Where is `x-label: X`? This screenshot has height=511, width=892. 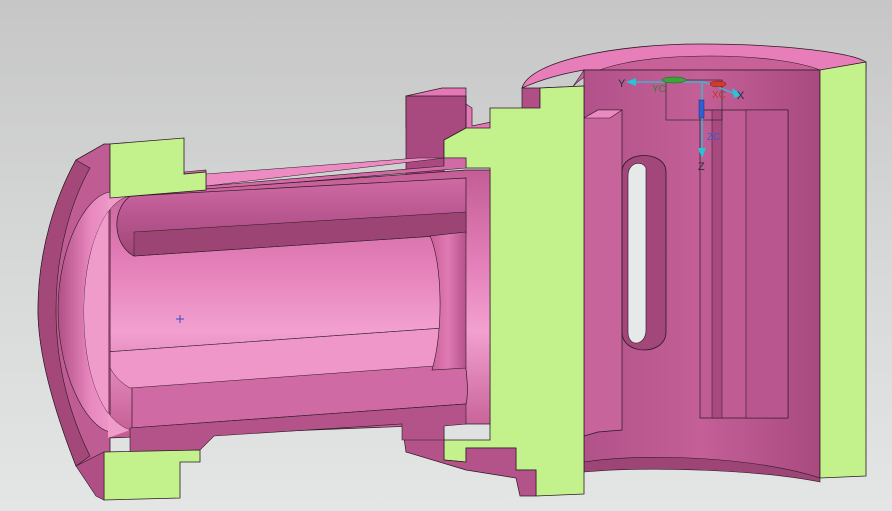
x-label: X is located at coordinates (741, 96).